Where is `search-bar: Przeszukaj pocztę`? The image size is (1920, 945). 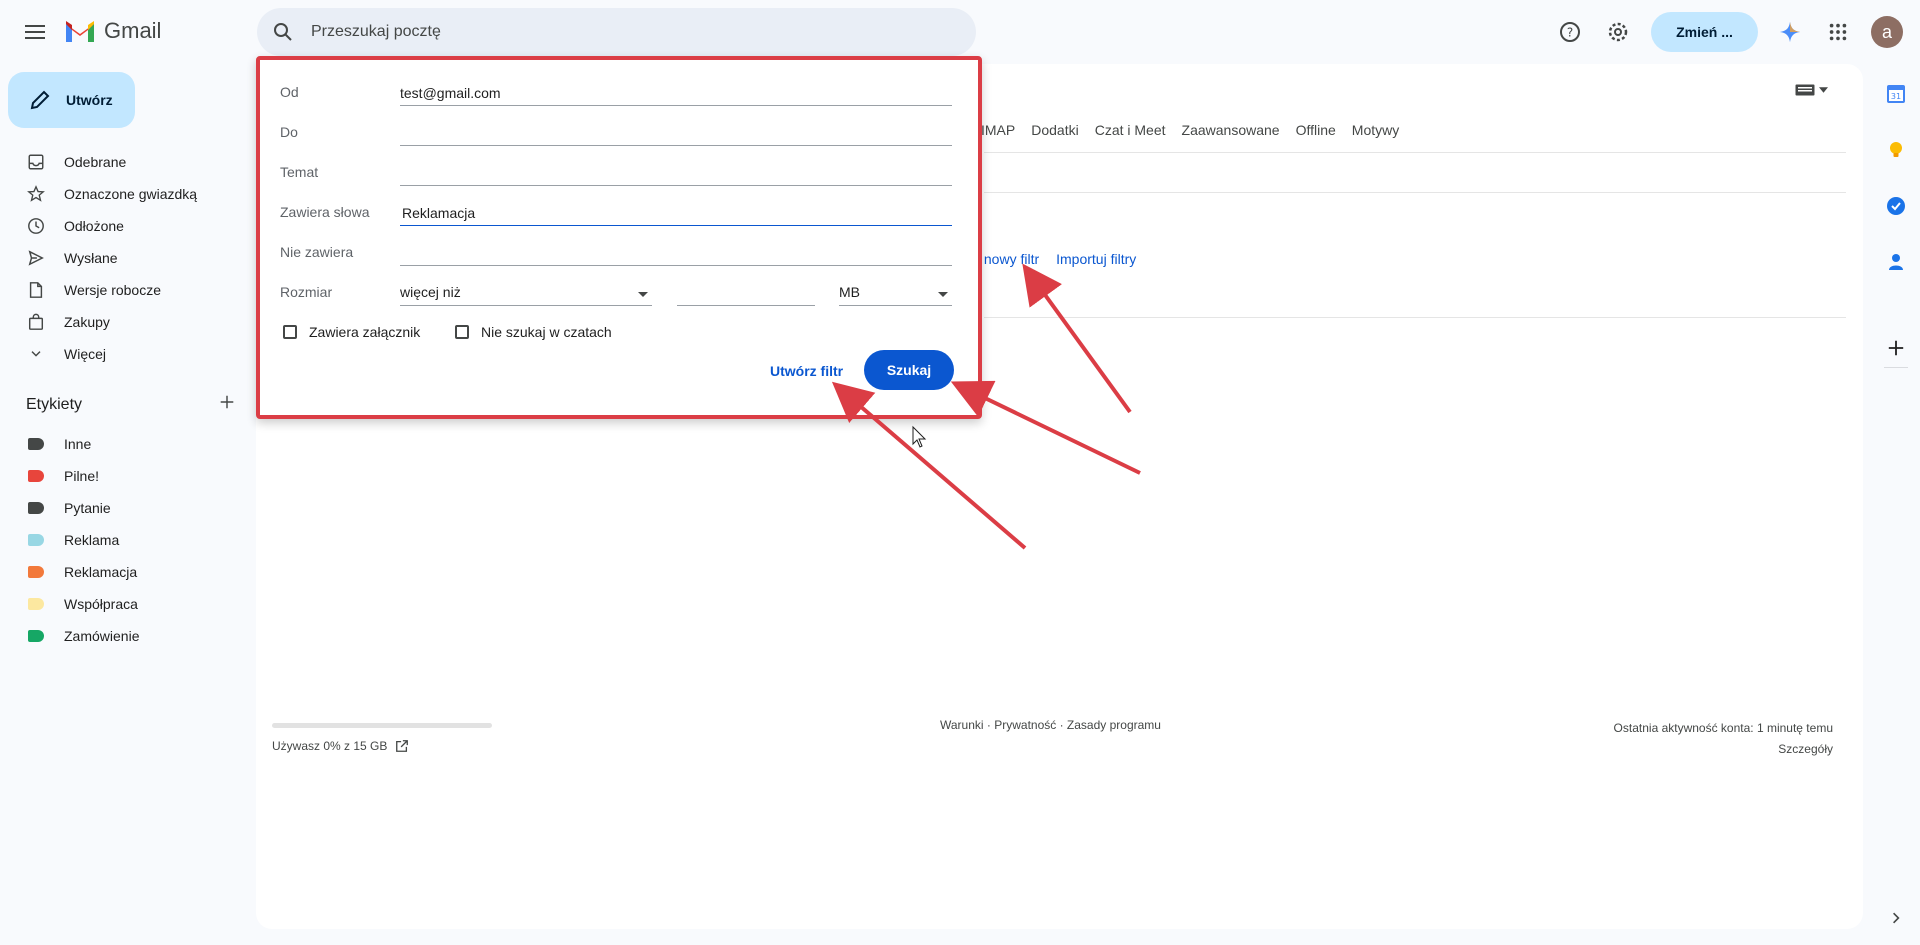
search-bar: Przeszukaj pocztę is located at coordinates (616, 32).